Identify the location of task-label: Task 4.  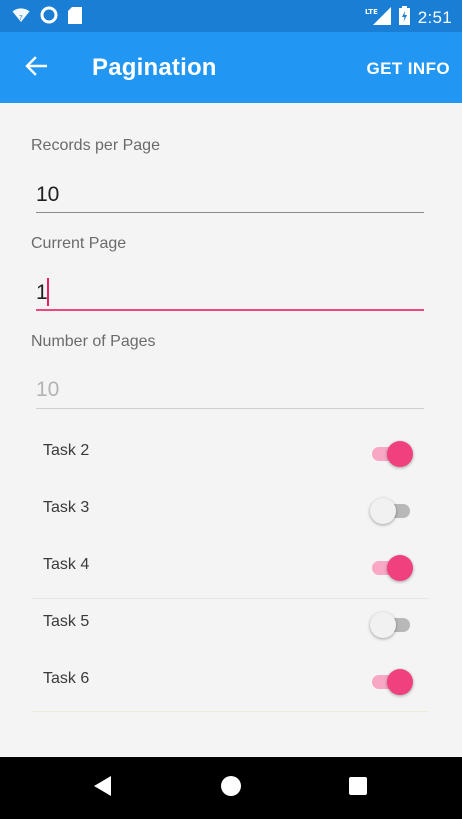
(66, 564).